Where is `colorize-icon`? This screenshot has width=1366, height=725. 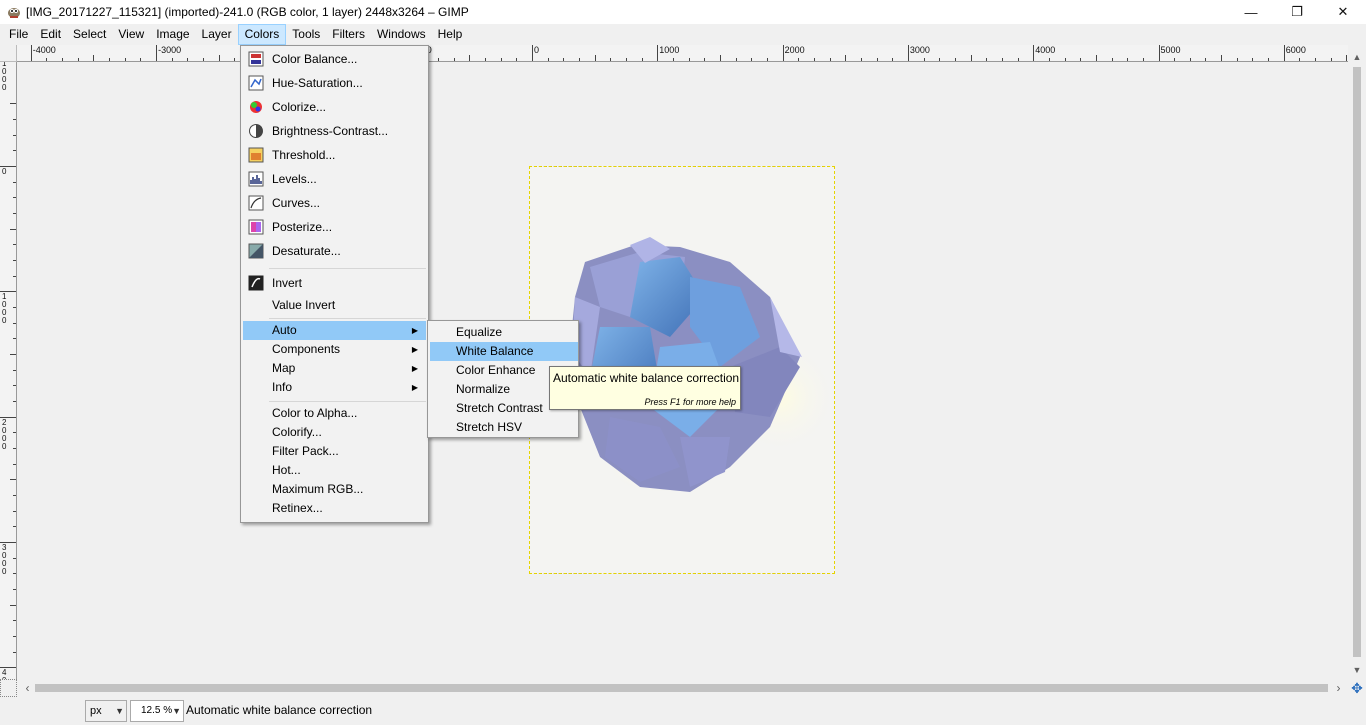
colorize-icon is located at coordinates (256, 107).